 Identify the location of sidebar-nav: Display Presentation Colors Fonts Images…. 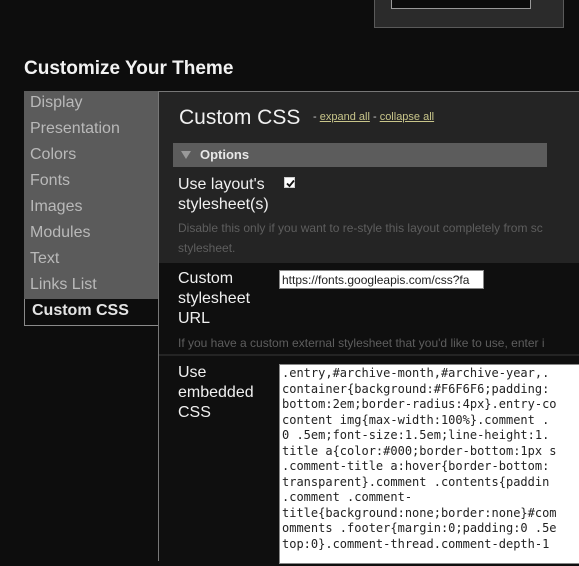
(91, 195).